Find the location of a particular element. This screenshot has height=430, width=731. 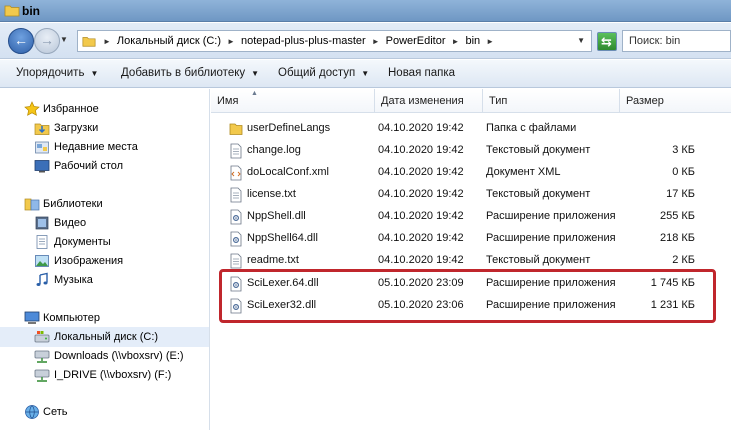

breadcrumb-item: notepad-plus-plus-master is located at coordinates (303, 41).